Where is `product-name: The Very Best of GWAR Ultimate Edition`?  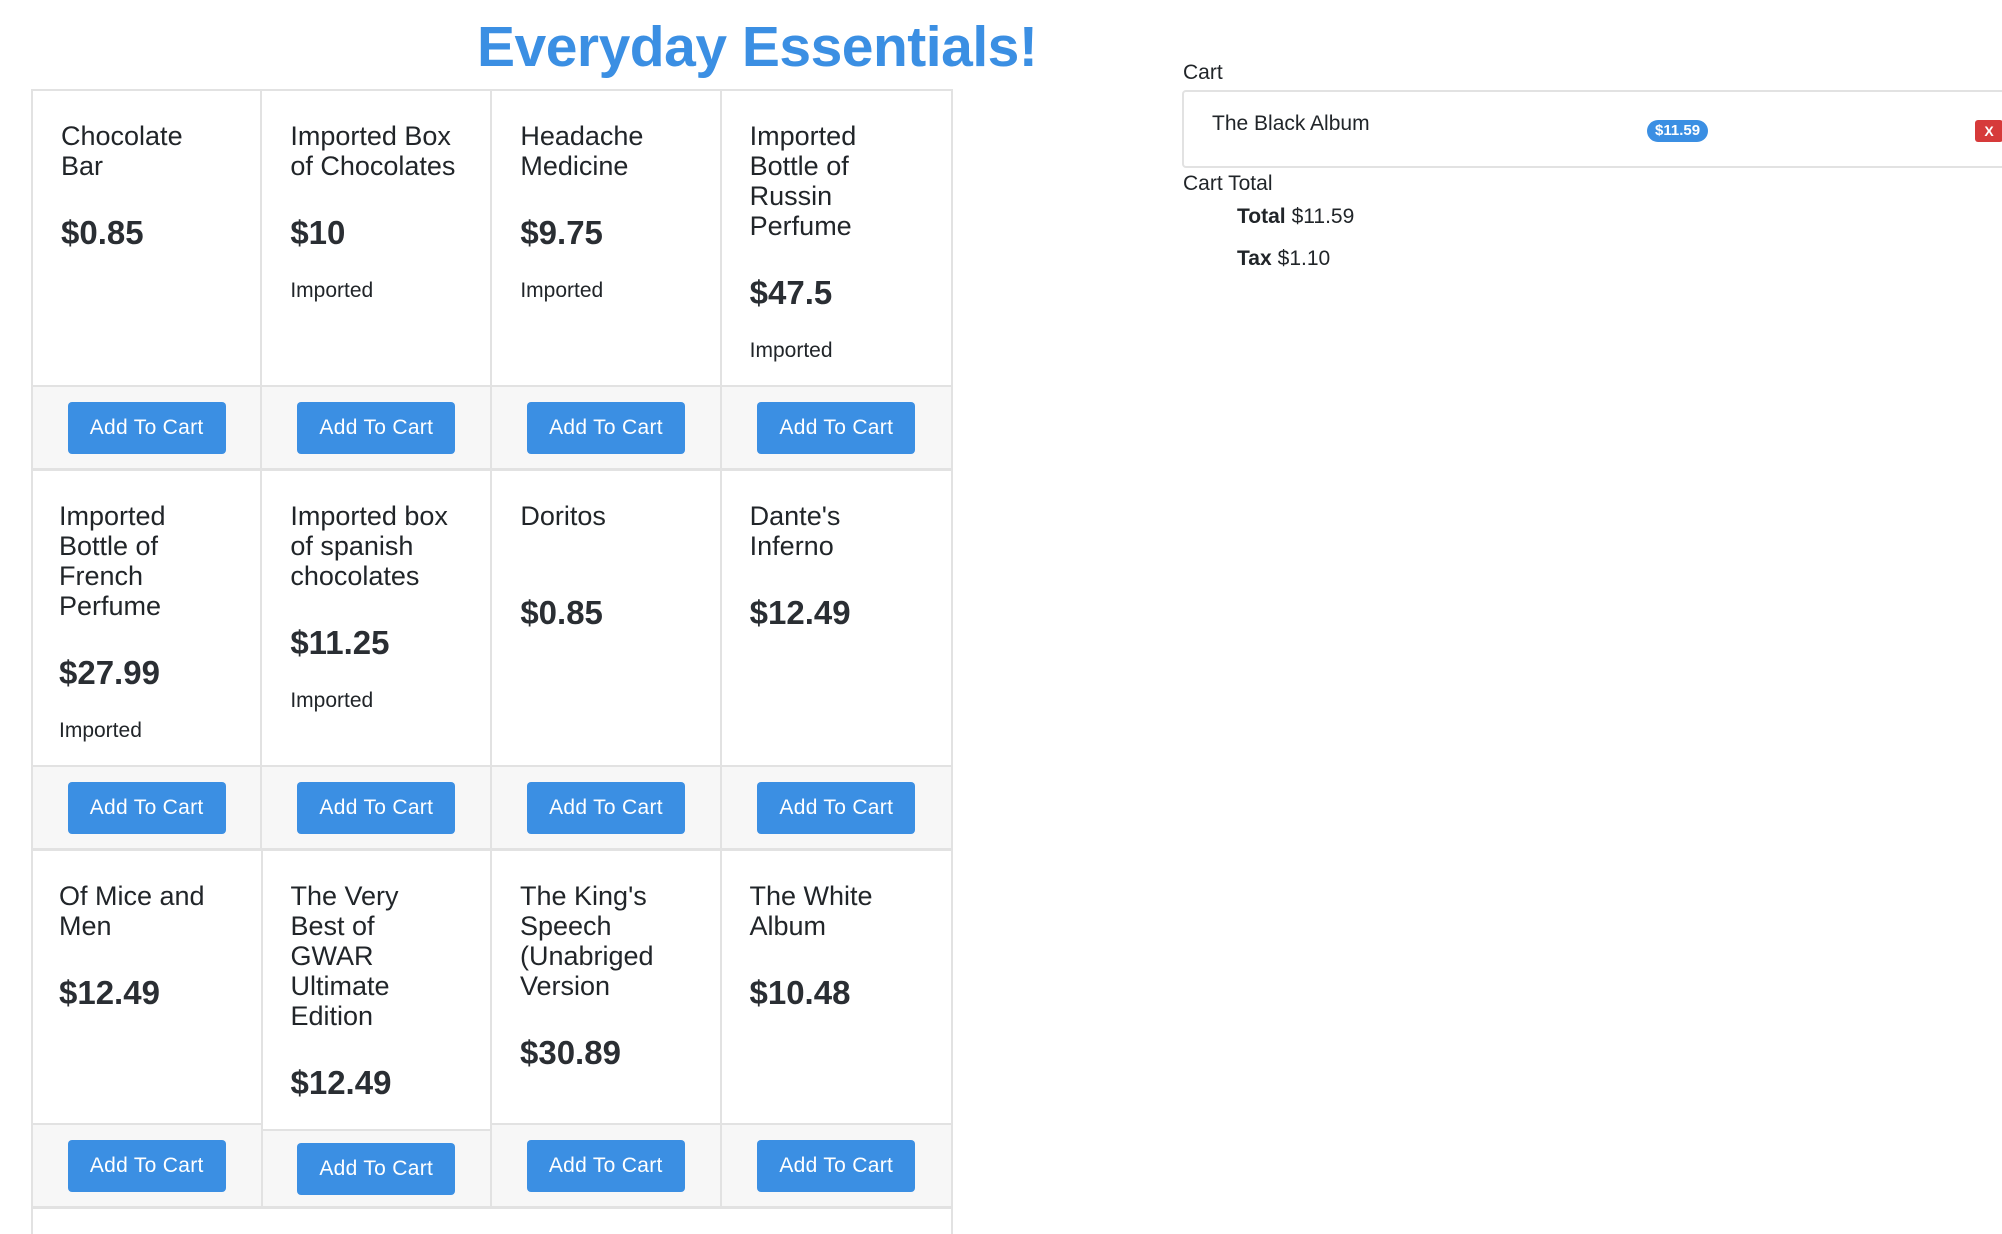 product-name: The Very Best of GWAR Ultimate Edition is located at coordinates (344, 956).